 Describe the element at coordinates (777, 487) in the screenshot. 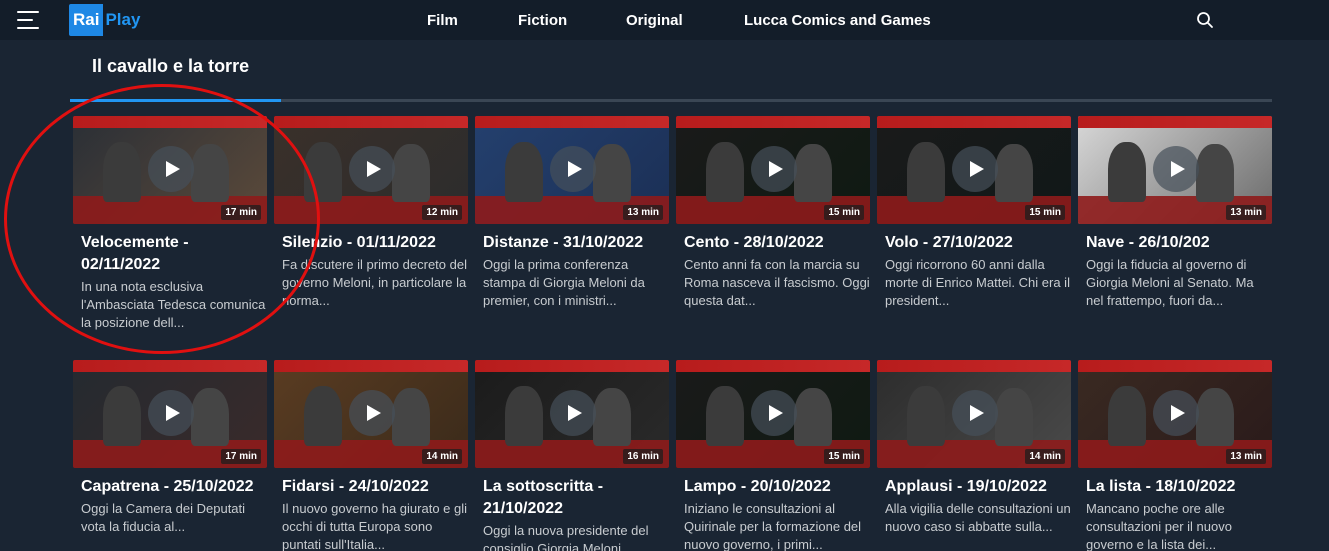

I see `video-title: Lampo - 20/10/2022` at that location.